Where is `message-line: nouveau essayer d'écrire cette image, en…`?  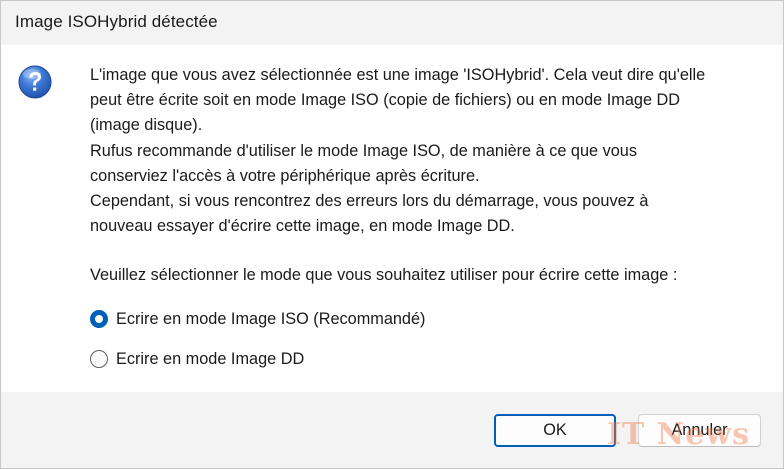
message-line: nouveau essayer d'écrire cette image, en… is located at coordinates (302, 226).